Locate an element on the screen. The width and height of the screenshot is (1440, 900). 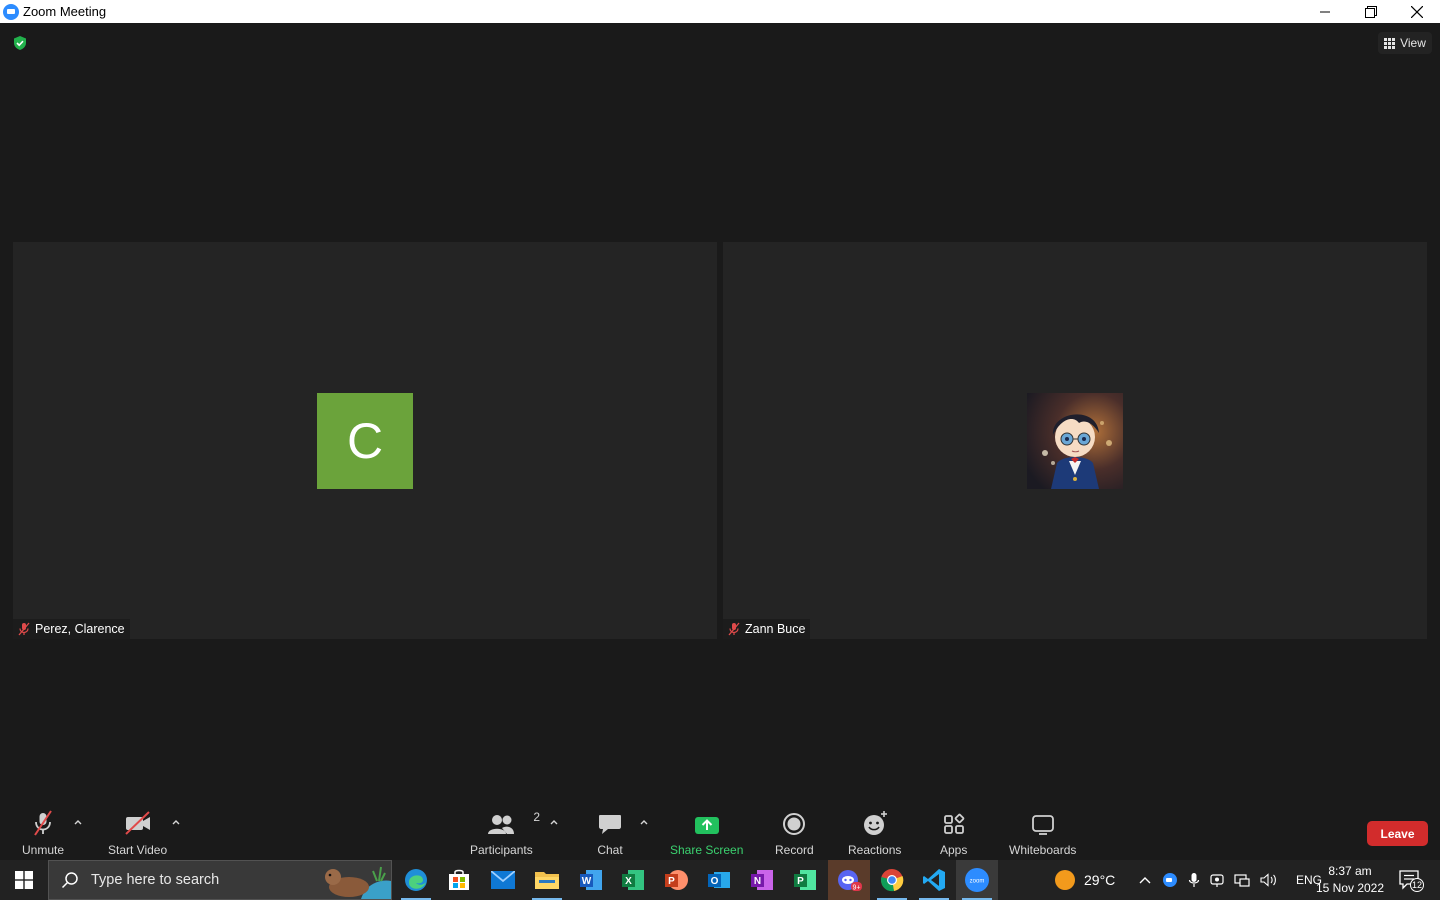
notification-count: 12 is located at coordinates (1416, 885).